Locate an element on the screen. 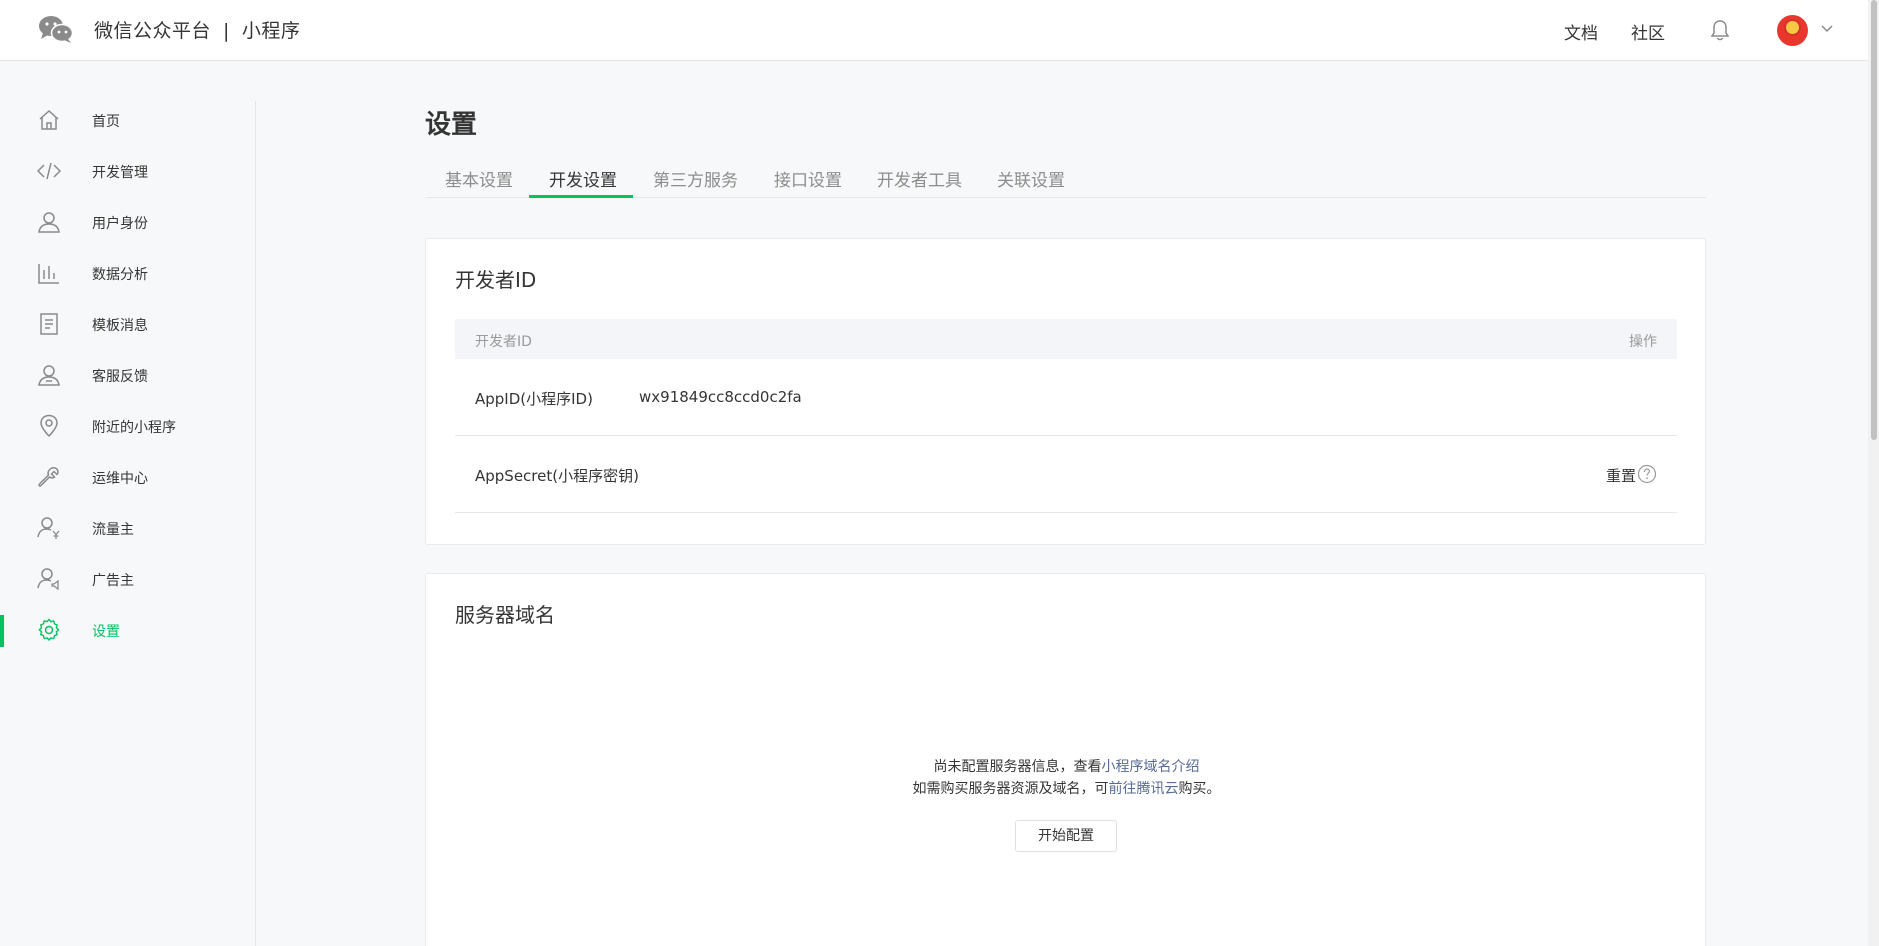  tab-third-party-services: 第三方服务 is located at coordinates (695, 178).